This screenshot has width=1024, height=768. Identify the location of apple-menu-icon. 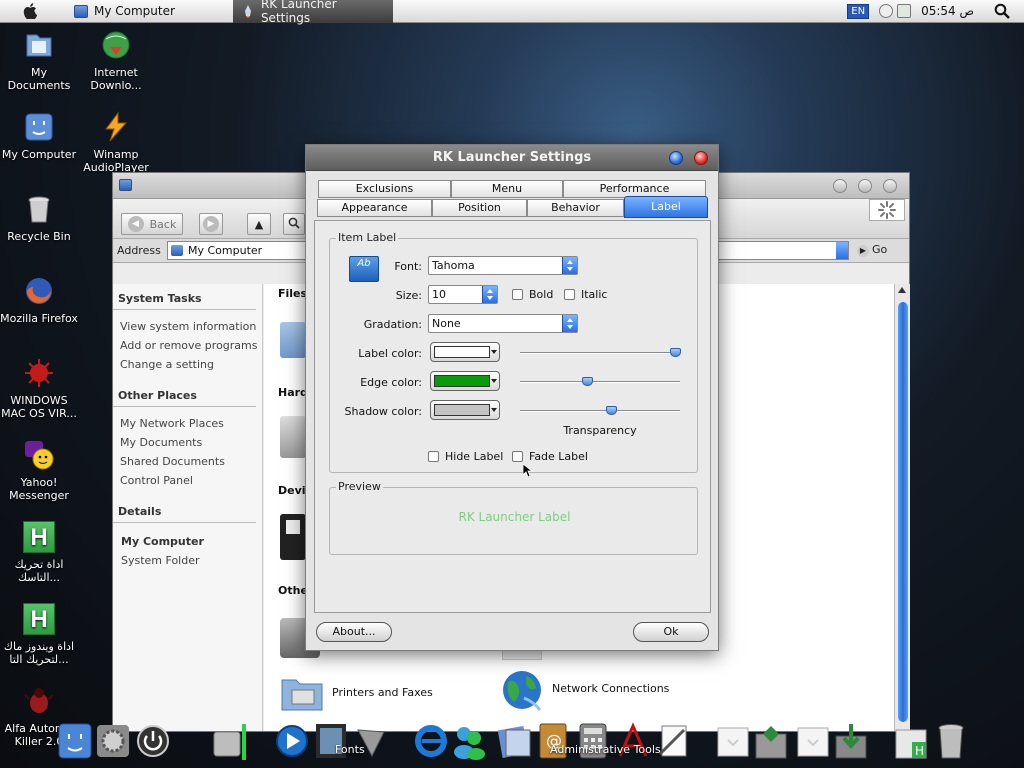
(30, 11).